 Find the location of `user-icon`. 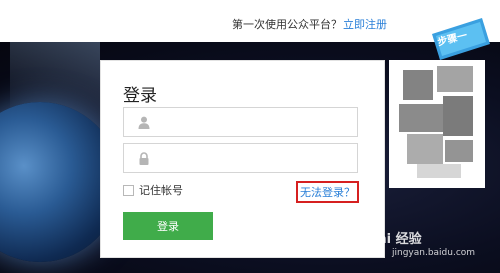

user-icon is located at coordinates (144, 122).